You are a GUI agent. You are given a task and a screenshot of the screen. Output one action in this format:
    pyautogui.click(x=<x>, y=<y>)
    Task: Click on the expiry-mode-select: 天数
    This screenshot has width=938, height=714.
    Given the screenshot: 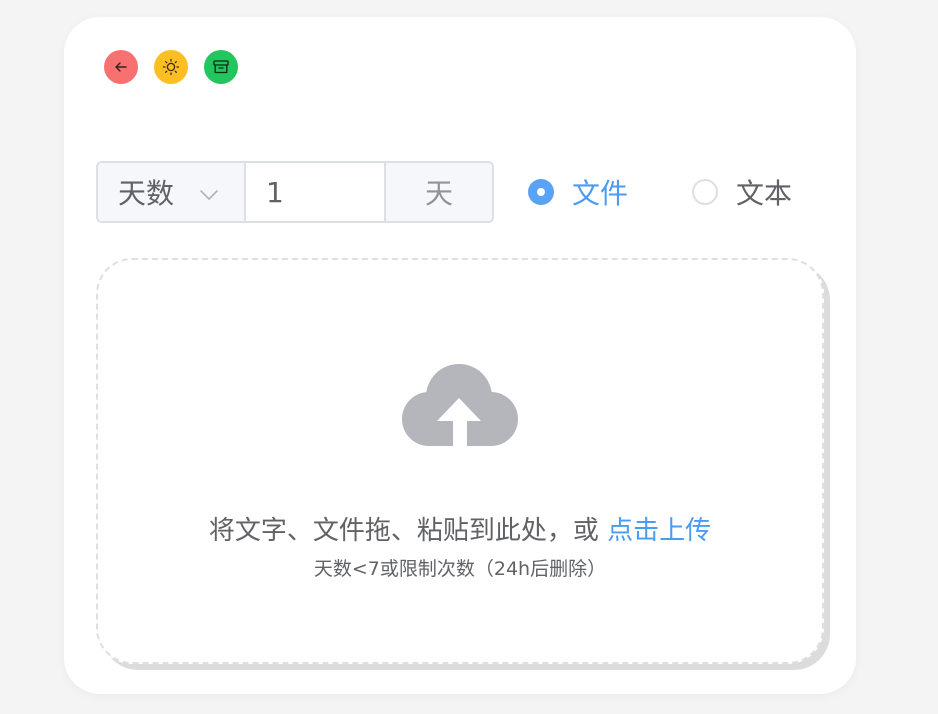 What is the action you would take?
    pyautogui.click(x=172, y=192)
    